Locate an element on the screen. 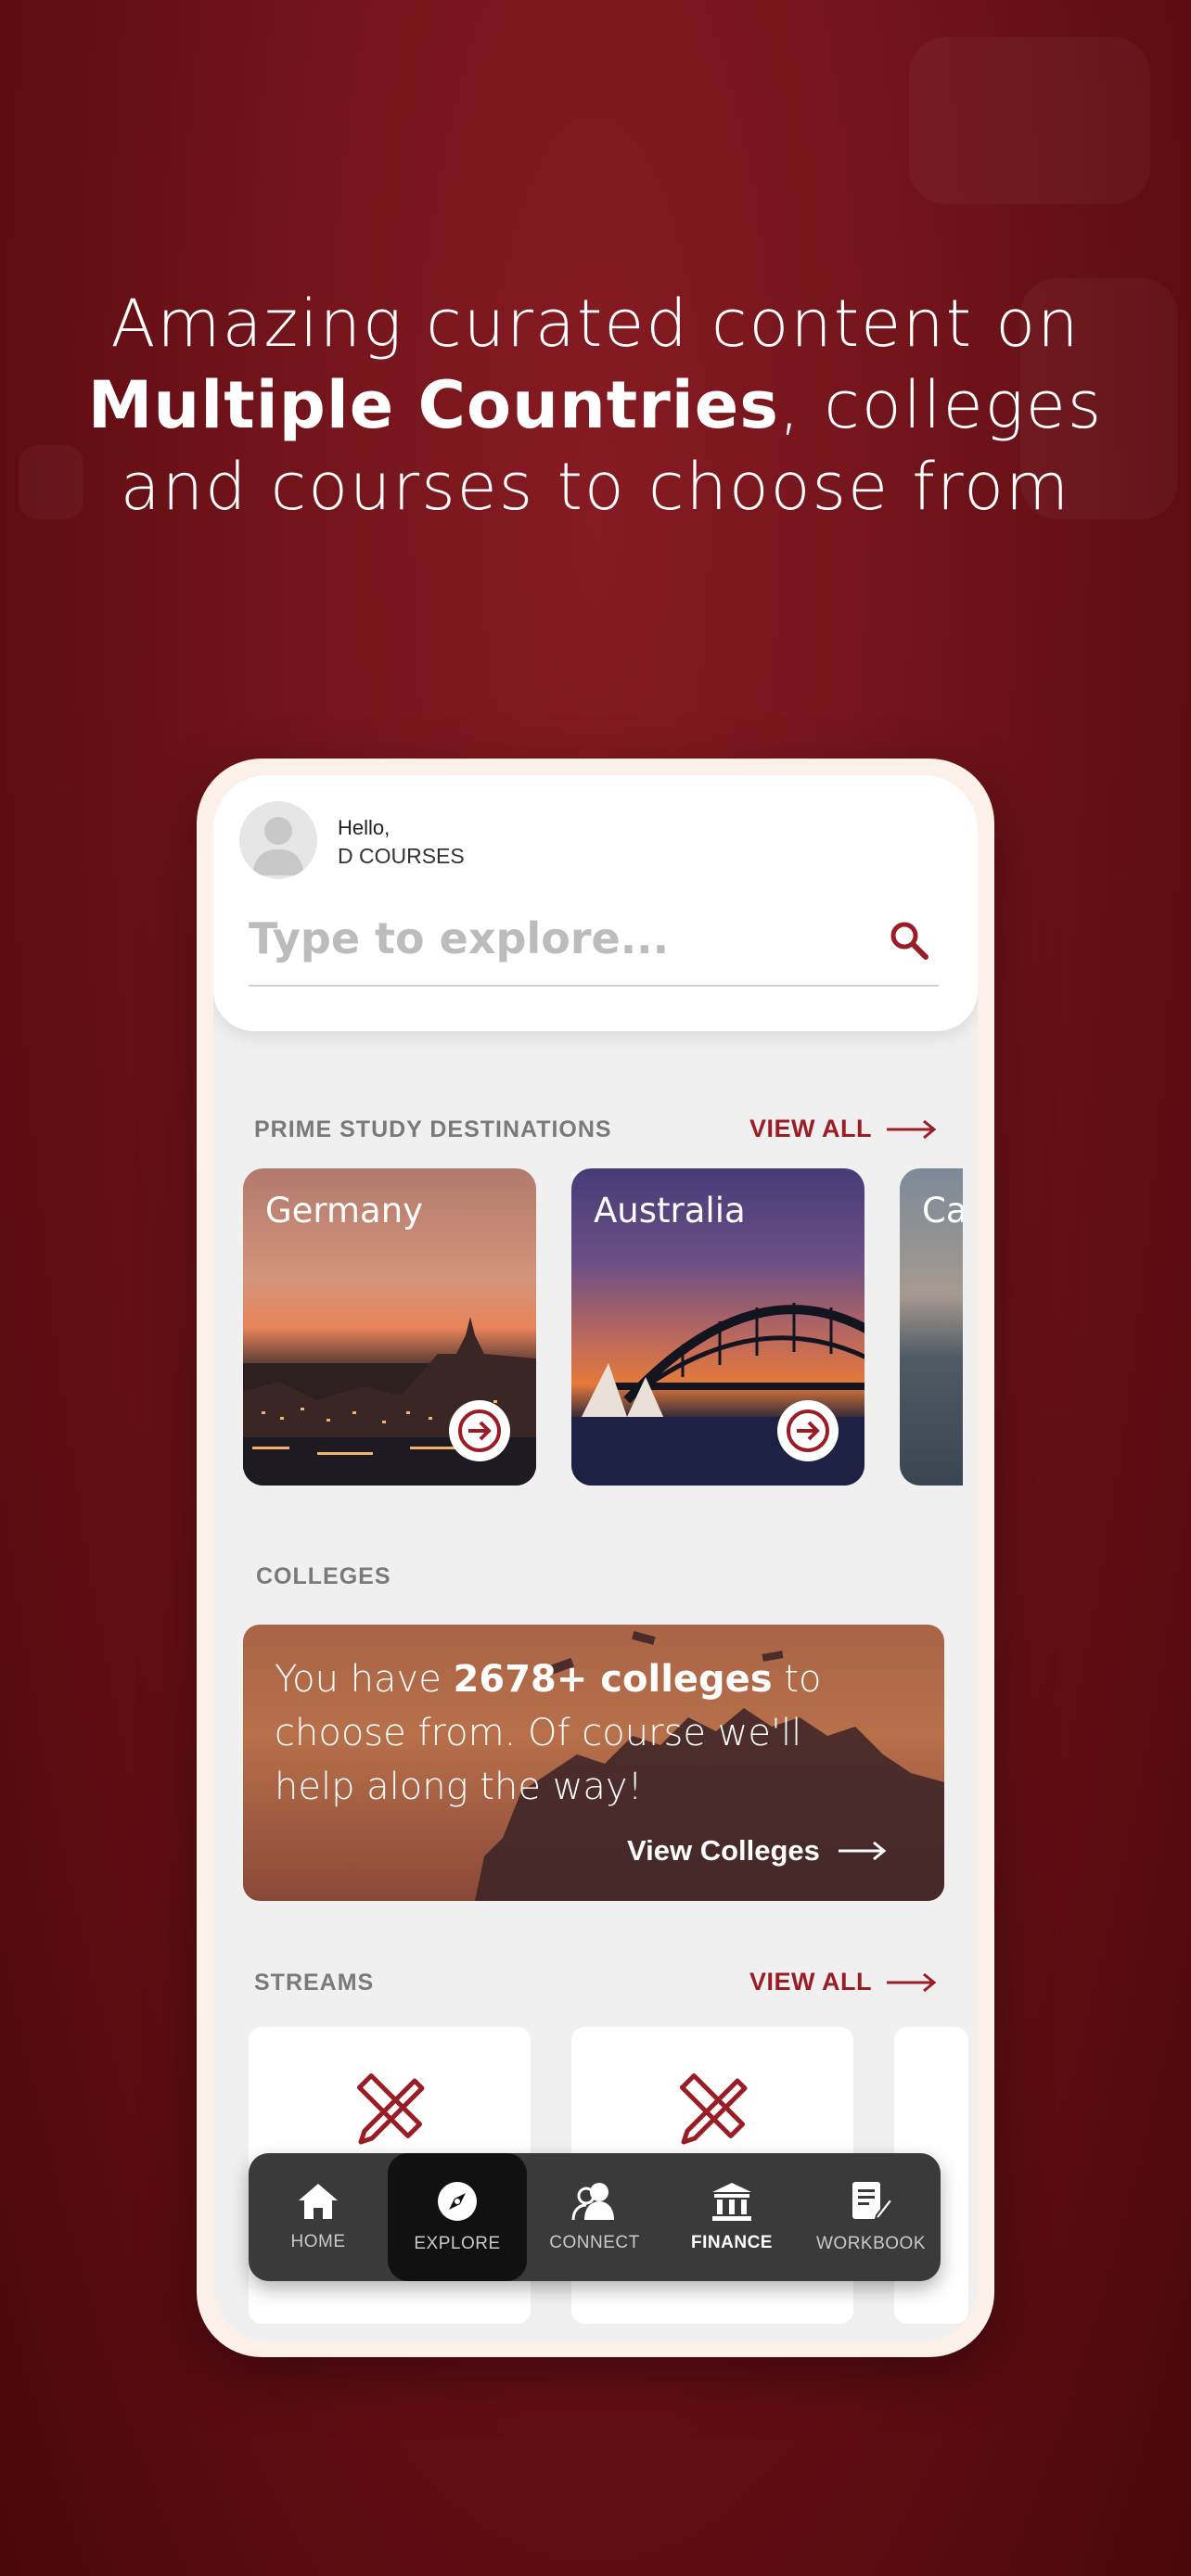 This screenshot has width=1191, height=2576. nav-item-finance: FINANCE is located at coordinates (731, 2217).